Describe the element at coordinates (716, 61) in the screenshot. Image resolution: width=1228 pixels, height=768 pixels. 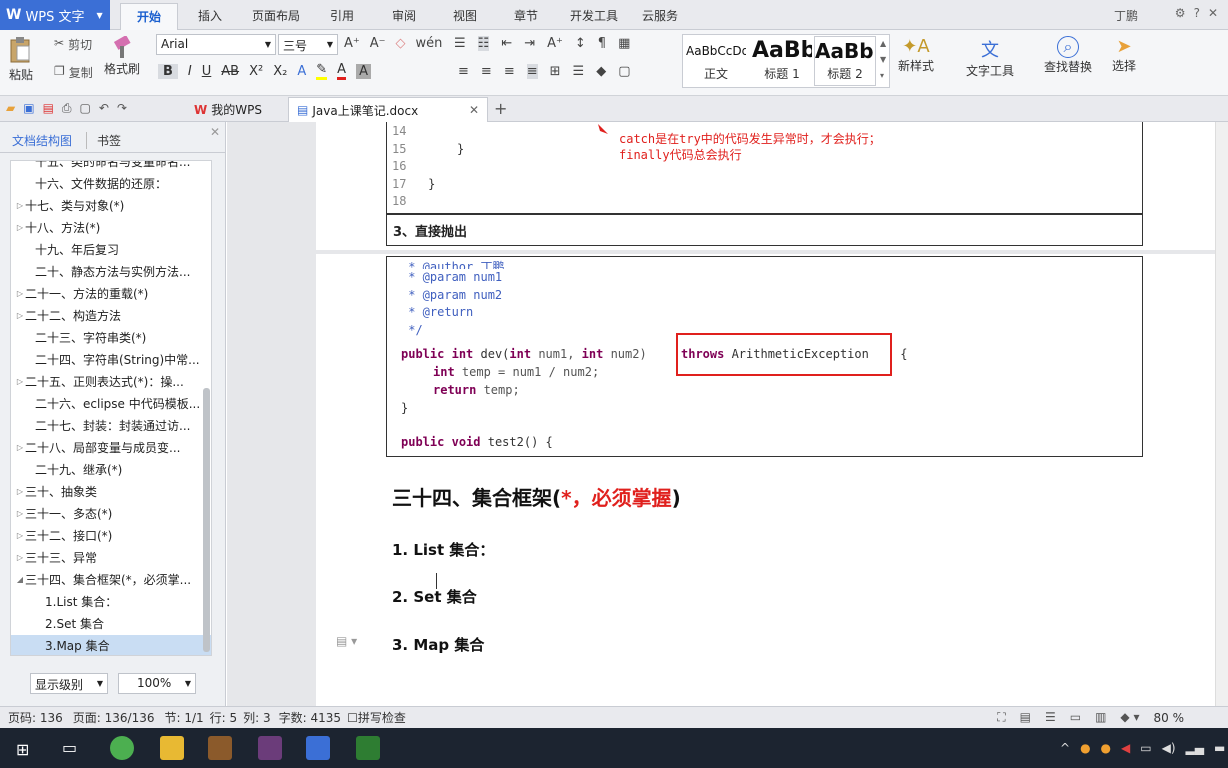
I see `style-card: AaBbCcDd 正文` at that location.